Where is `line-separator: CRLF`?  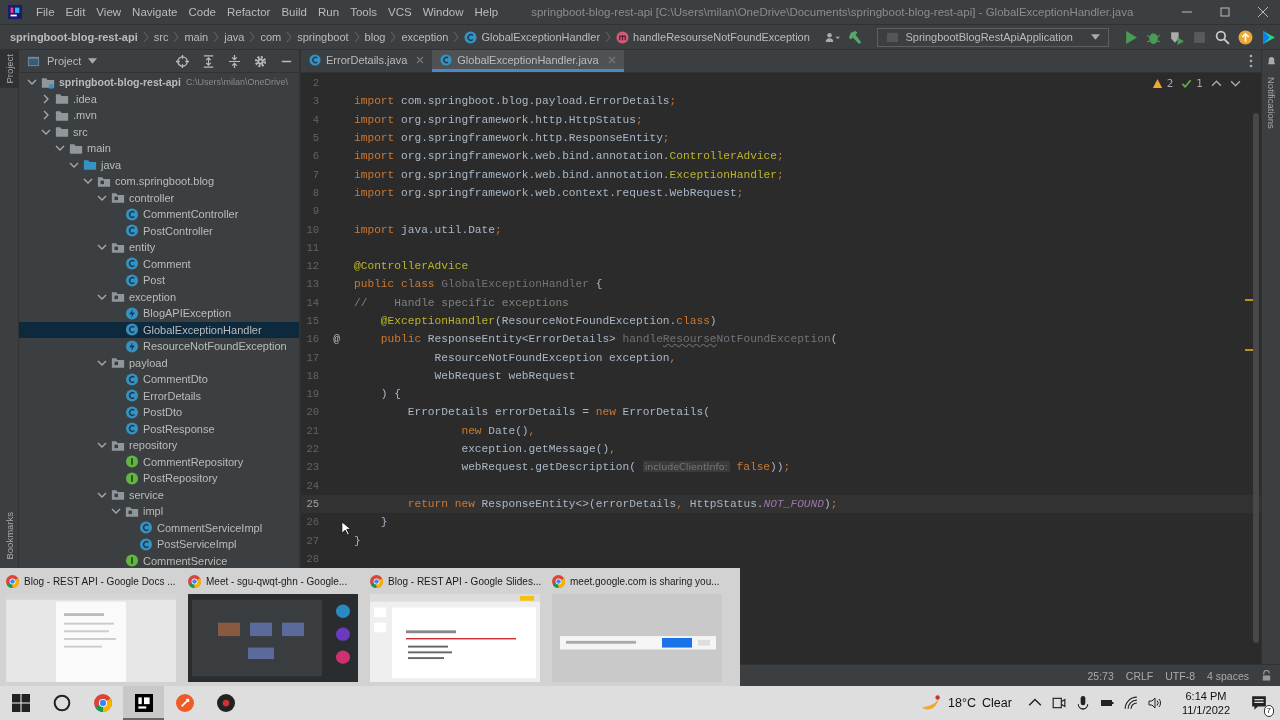 line-separator: CRLF is located at coordinates (1139, 675).